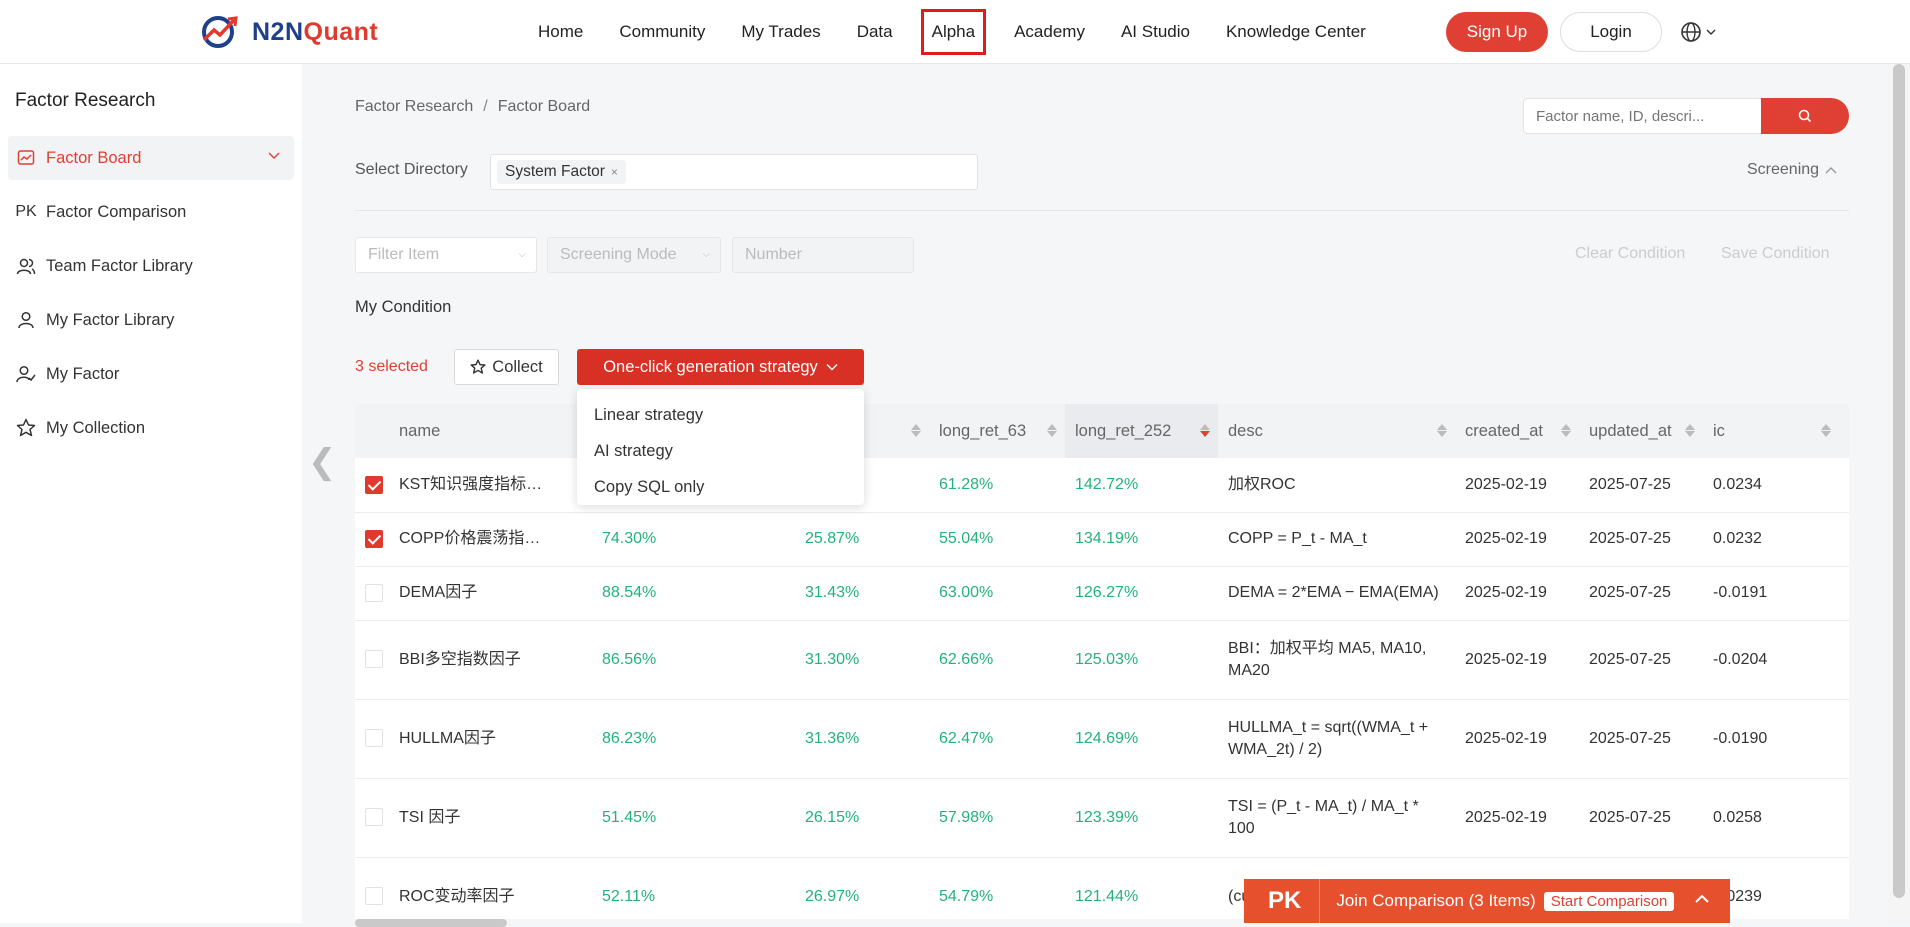  Describe the element at coordinates (151, 266) in the screenshot. I see `sidebar-item-team-factor-library: Team Factor Library` at that location.